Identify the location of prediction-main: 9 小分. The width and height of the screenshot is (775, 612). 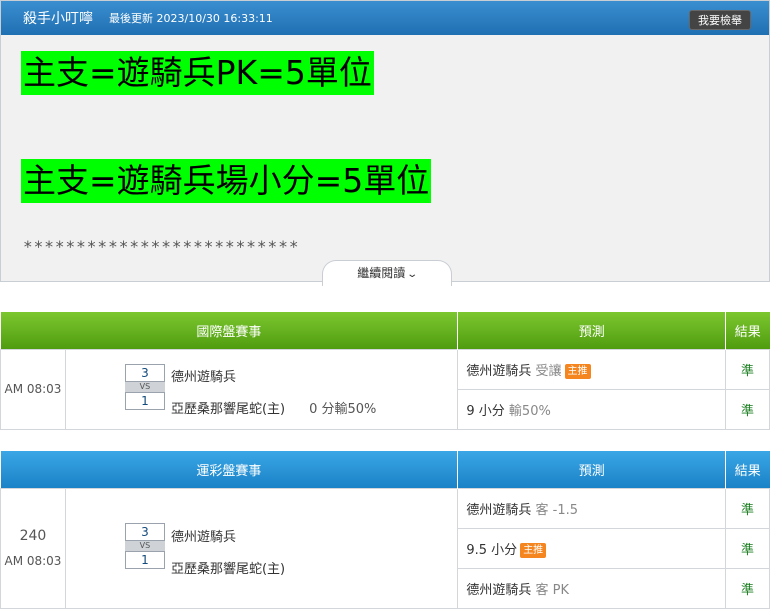
(485, 411).